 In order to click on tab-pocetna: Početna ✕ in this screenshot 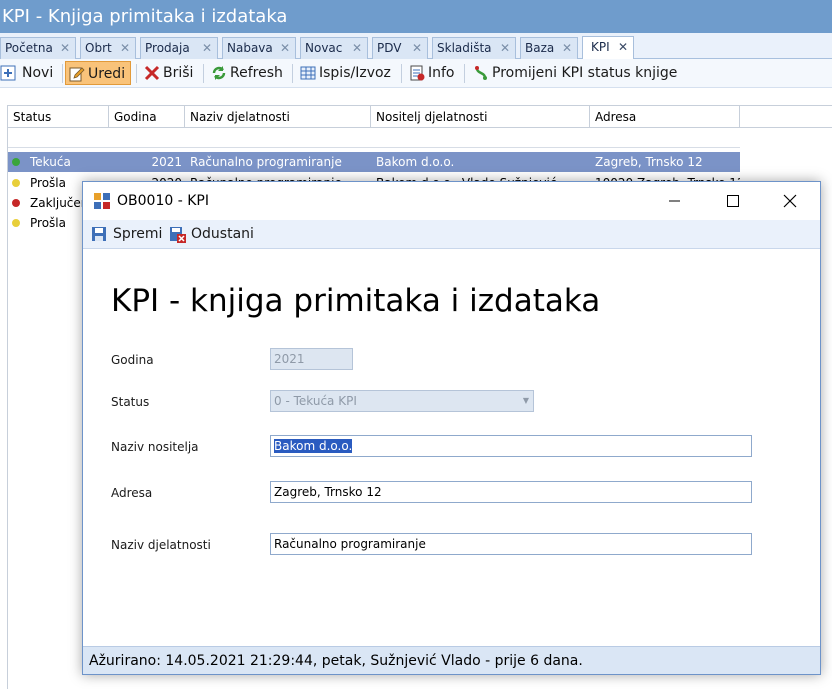, I will do `click(38, 48)`.